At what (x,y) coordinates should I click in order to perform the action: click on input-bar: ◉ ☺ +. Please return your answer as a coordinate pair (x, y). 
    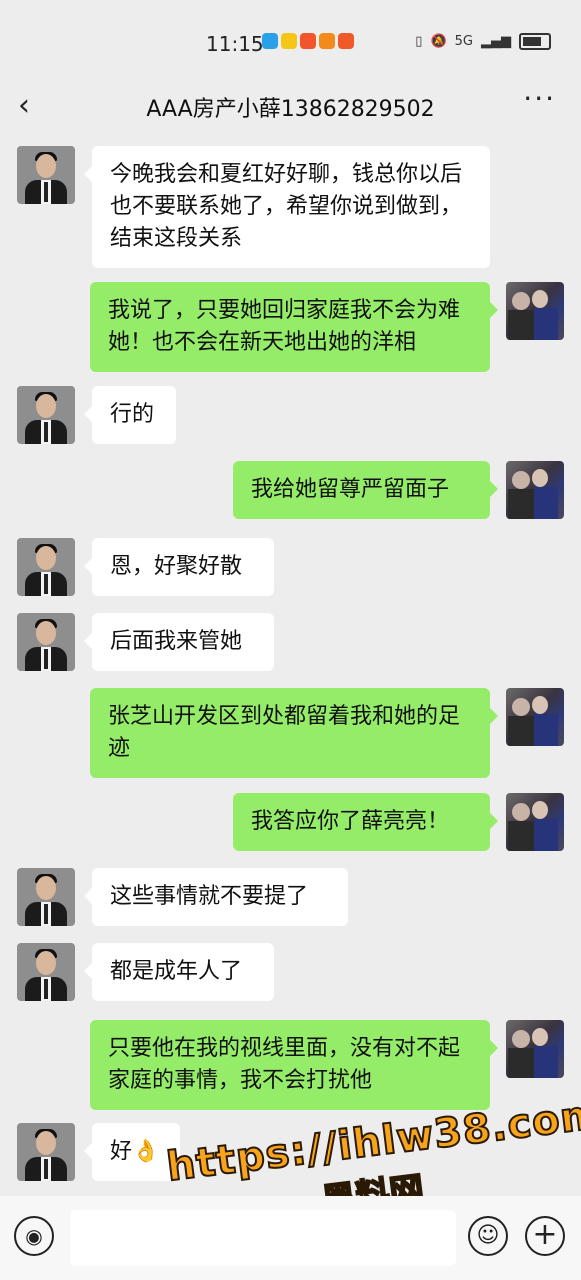
    Looking at the image, I should click on (290, 1238).